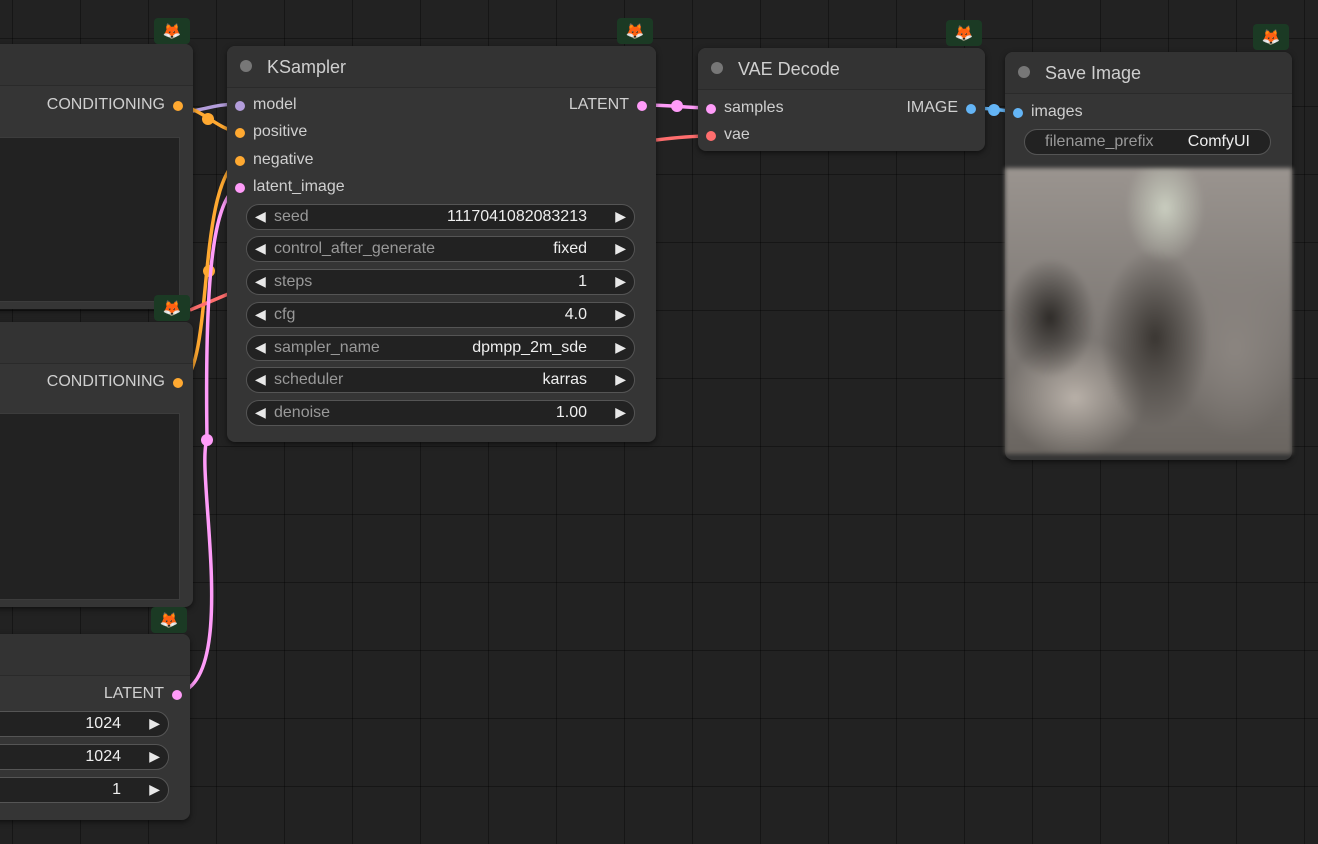 Image resolution: width=1318 pixels, height=844 pixels. I want to click on widget-name: steps, so click(293, 281).